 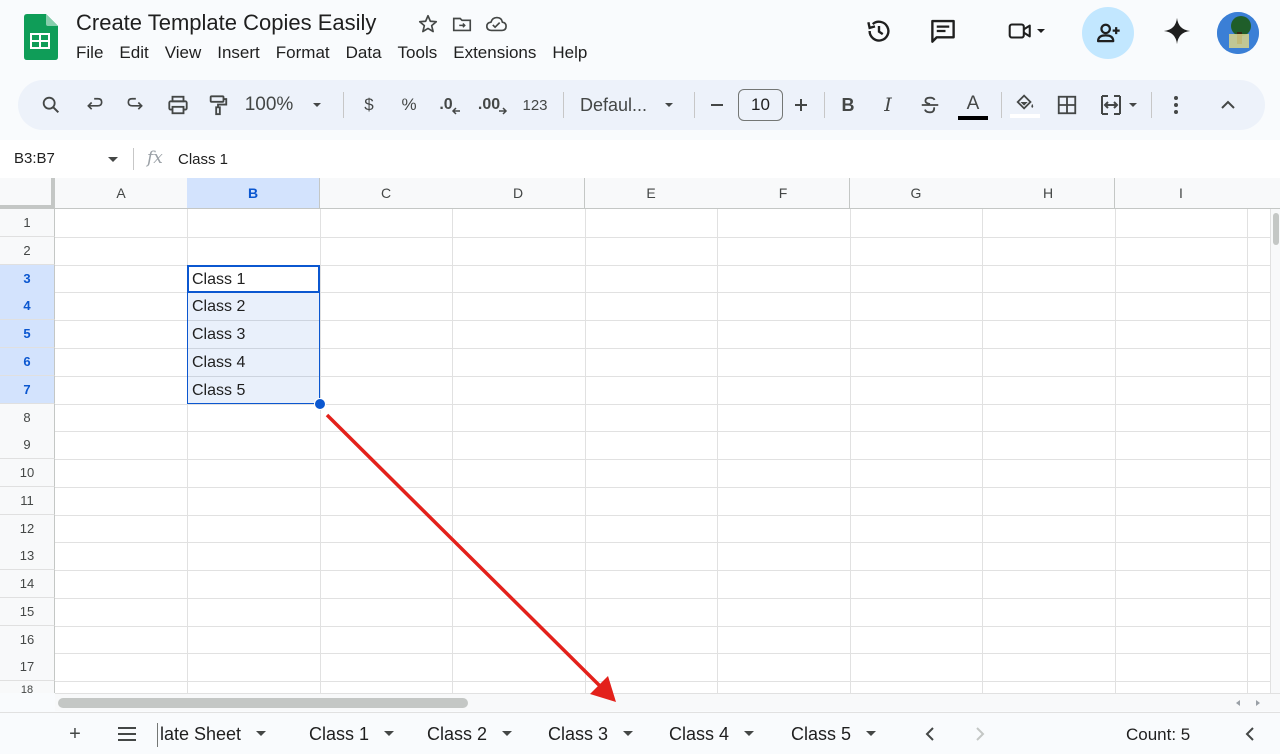 I want to click on row-header-1: 1, so click(x=27, y=223).